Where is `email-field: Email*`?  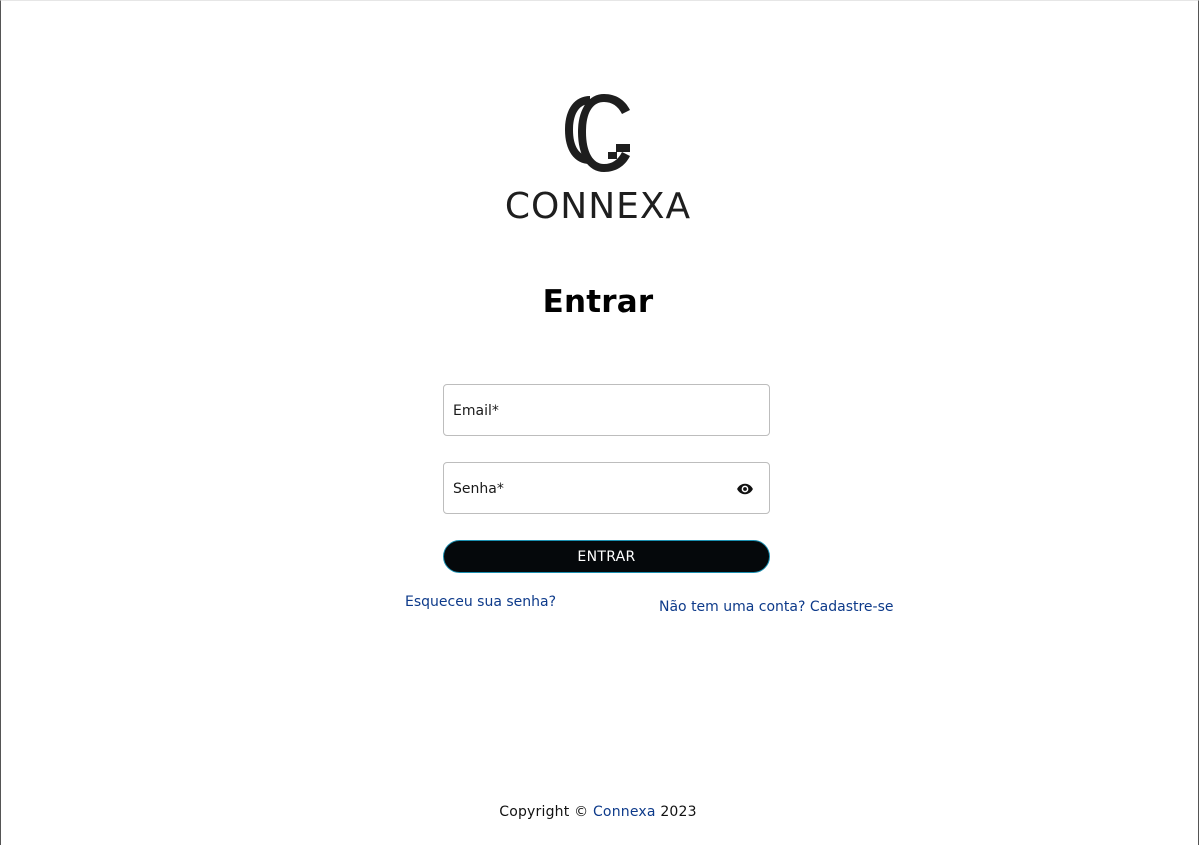
email-field: Email* is located at coordinates (606, 410).